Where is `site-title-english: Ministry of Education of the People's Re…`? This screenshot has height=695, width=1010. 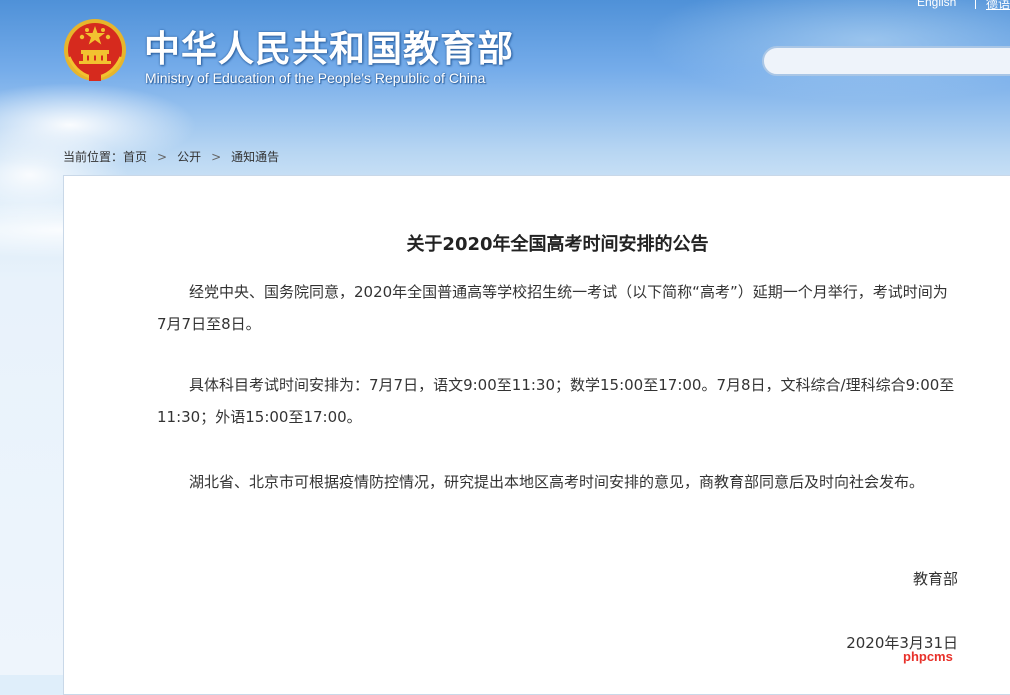 site-title-english: Ministry of Education of the People's Re… is located at coordinates (315, 78).